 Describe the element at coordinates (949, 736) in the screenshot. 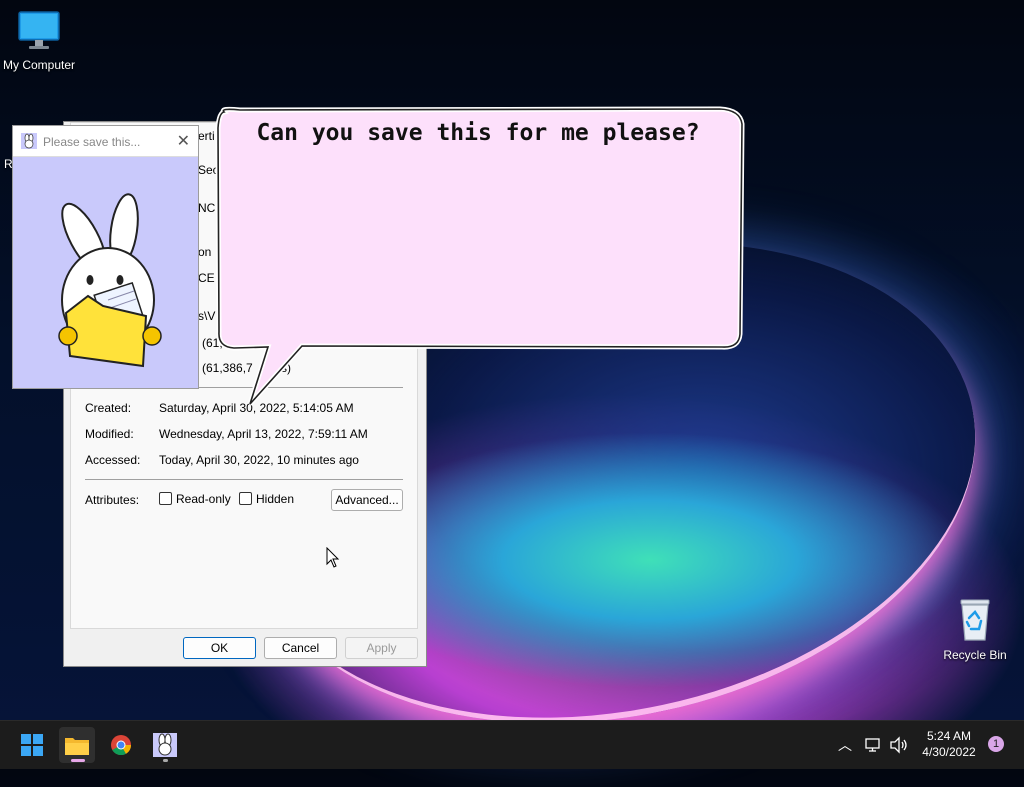

I see `clock-time: 5:24 AM` at that location.